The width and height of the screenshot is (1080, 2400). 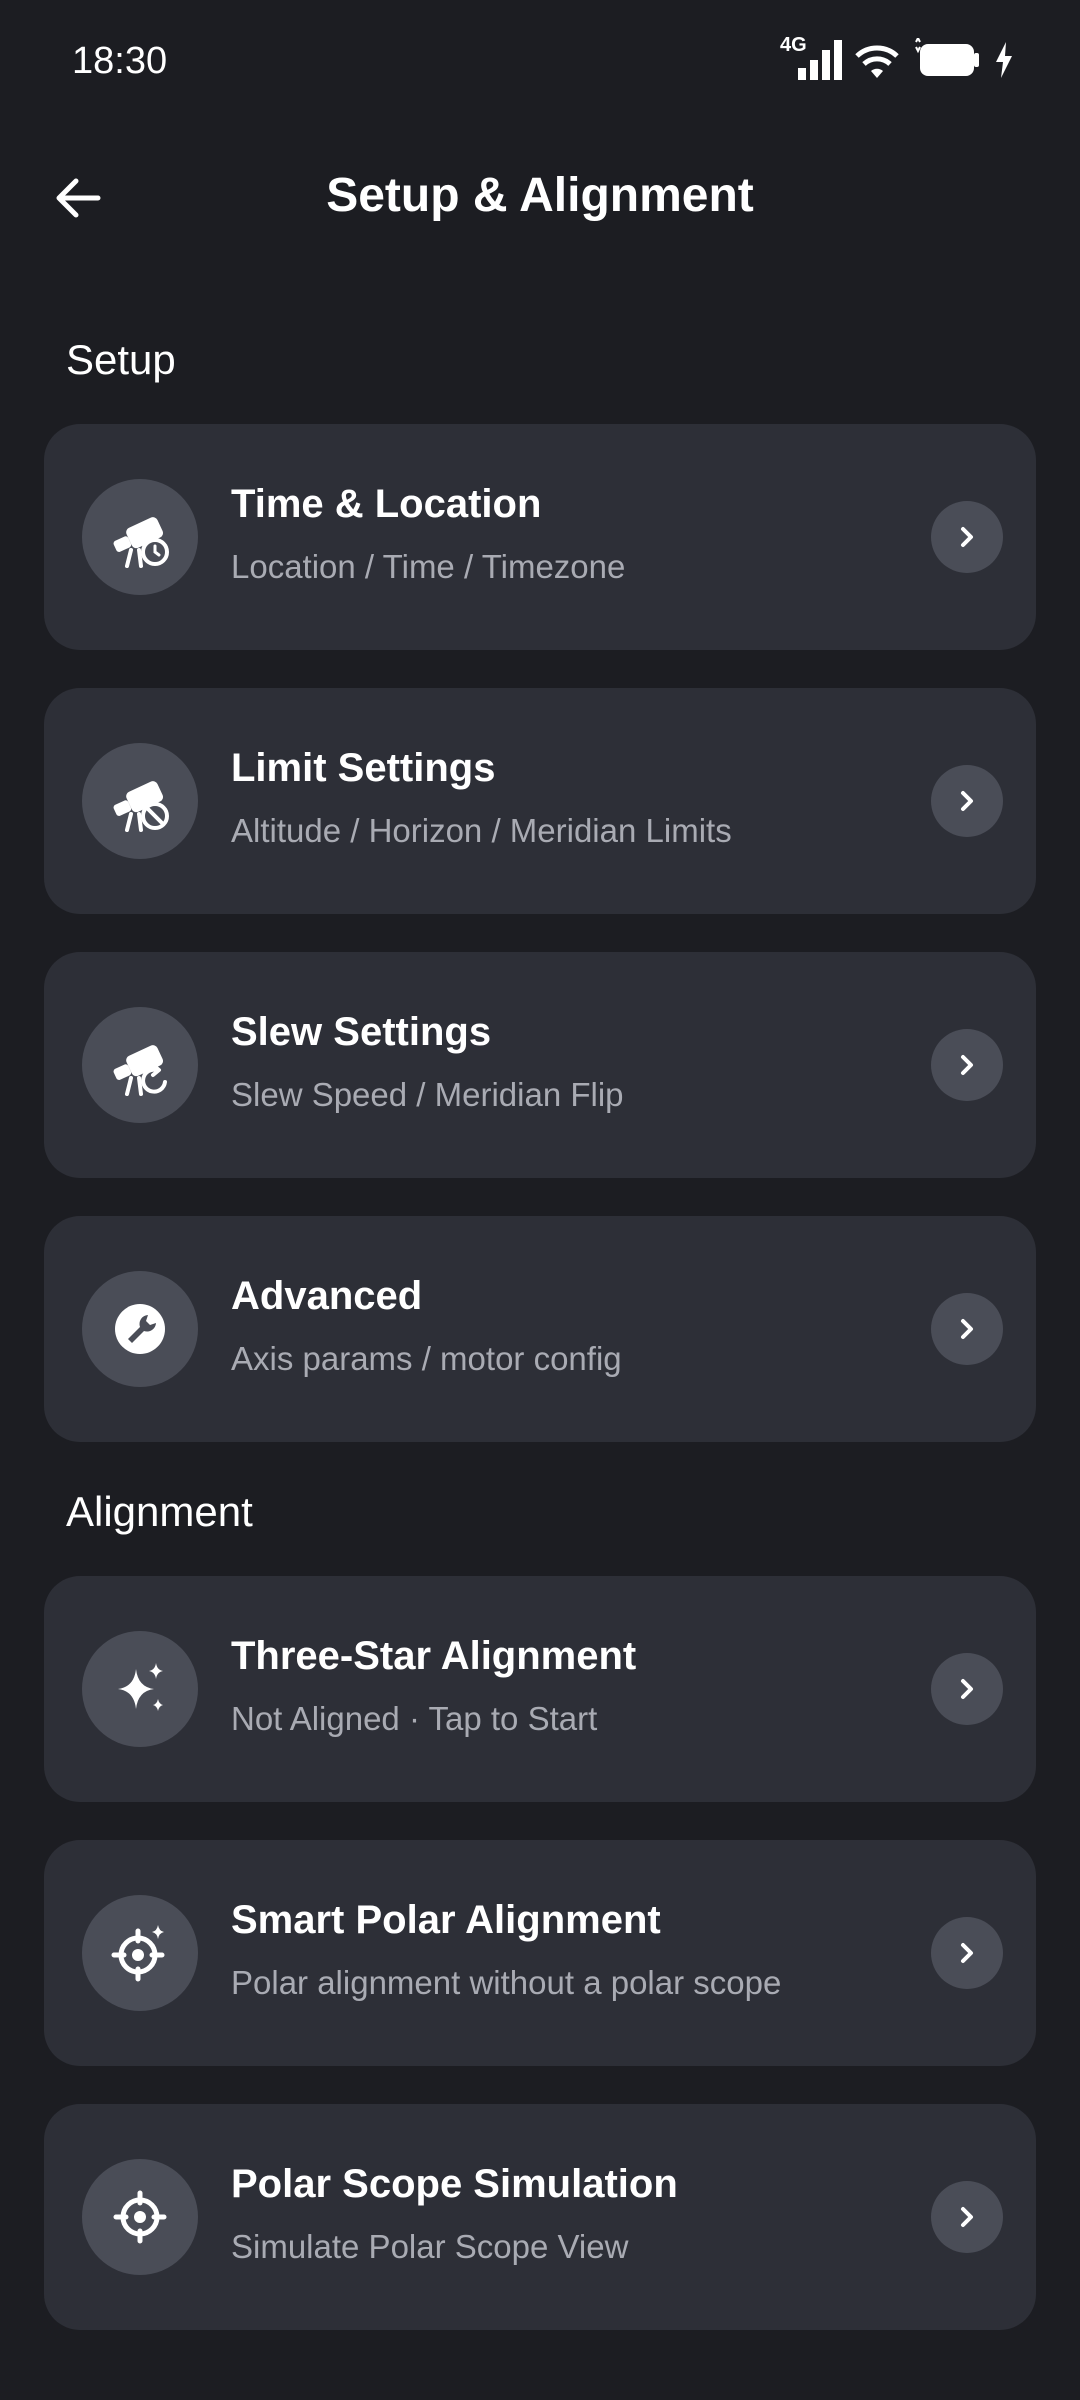 I want to click on crosshair-sparkle-icon, so click(x=140, y=1953).